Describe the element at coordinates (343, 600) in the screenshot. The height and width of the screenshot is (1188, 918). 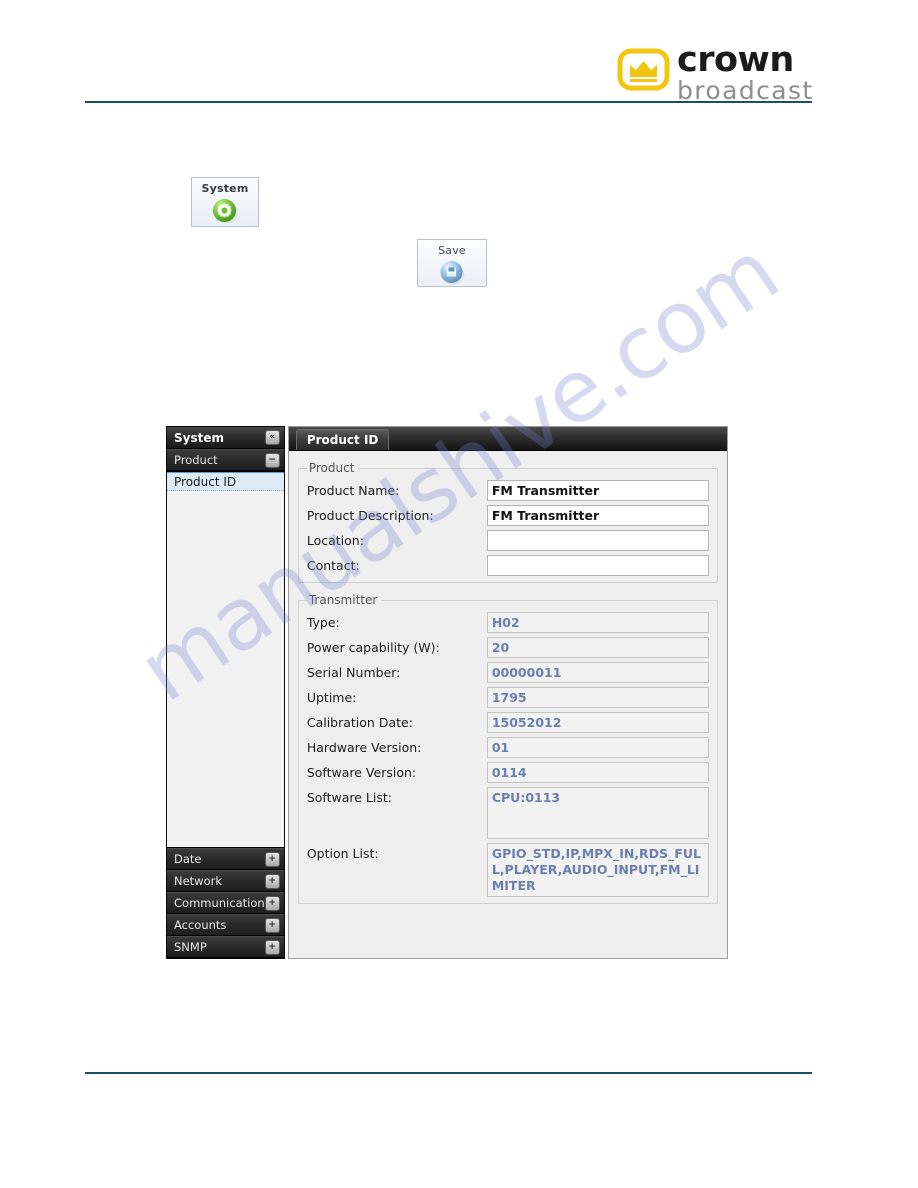
I see `transmitter-group-legend: Transmitter` at that location.